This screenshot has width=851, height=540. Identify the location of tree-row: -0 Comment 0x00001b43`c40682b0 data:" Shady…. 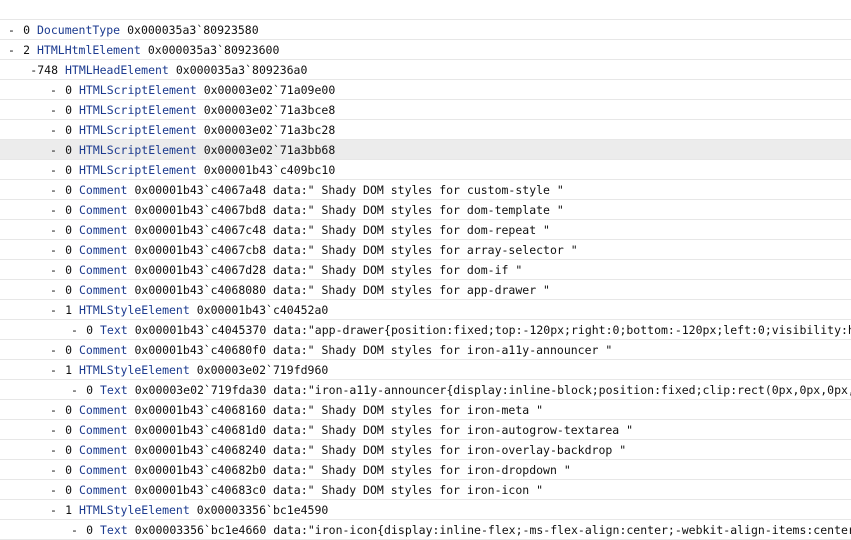
(425, 470).